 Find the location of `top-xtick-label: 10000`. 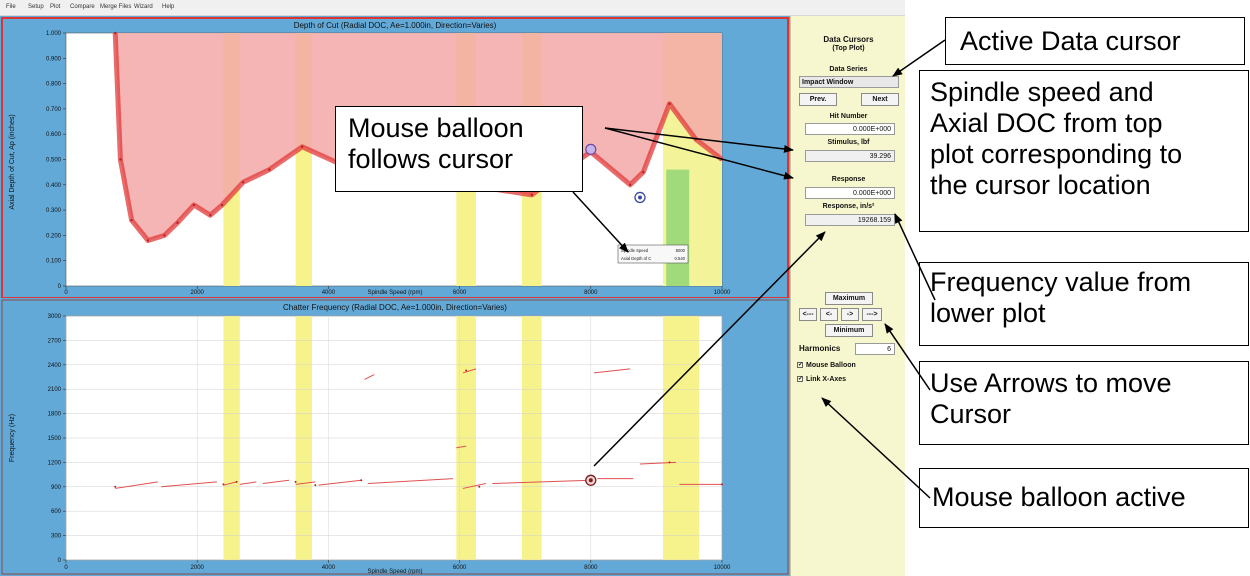

top-xtick-label: 10000 is located at coordinates (722, 293).